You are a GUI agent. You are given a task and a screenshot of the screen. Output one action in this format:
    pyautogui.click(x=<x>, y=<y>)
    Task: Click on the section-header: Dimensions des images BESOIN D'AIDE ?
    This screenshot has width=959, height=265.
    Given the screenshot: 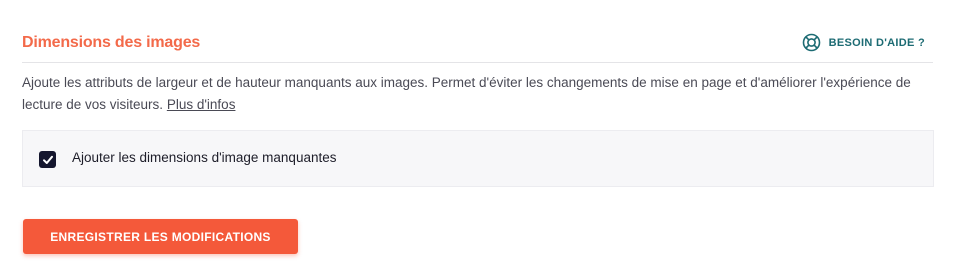 What is the action you would take?
    pyautogui.click(x=477, y=44)
    